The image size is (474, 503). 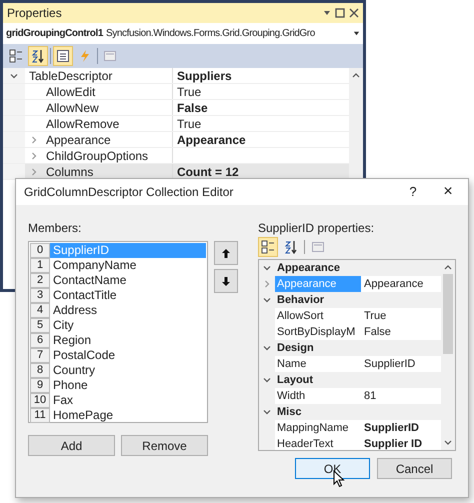 What do you see at coordinates (63, 400) in the screenshot?
I see `member-name: Fax` at bounding box center [63, 400].